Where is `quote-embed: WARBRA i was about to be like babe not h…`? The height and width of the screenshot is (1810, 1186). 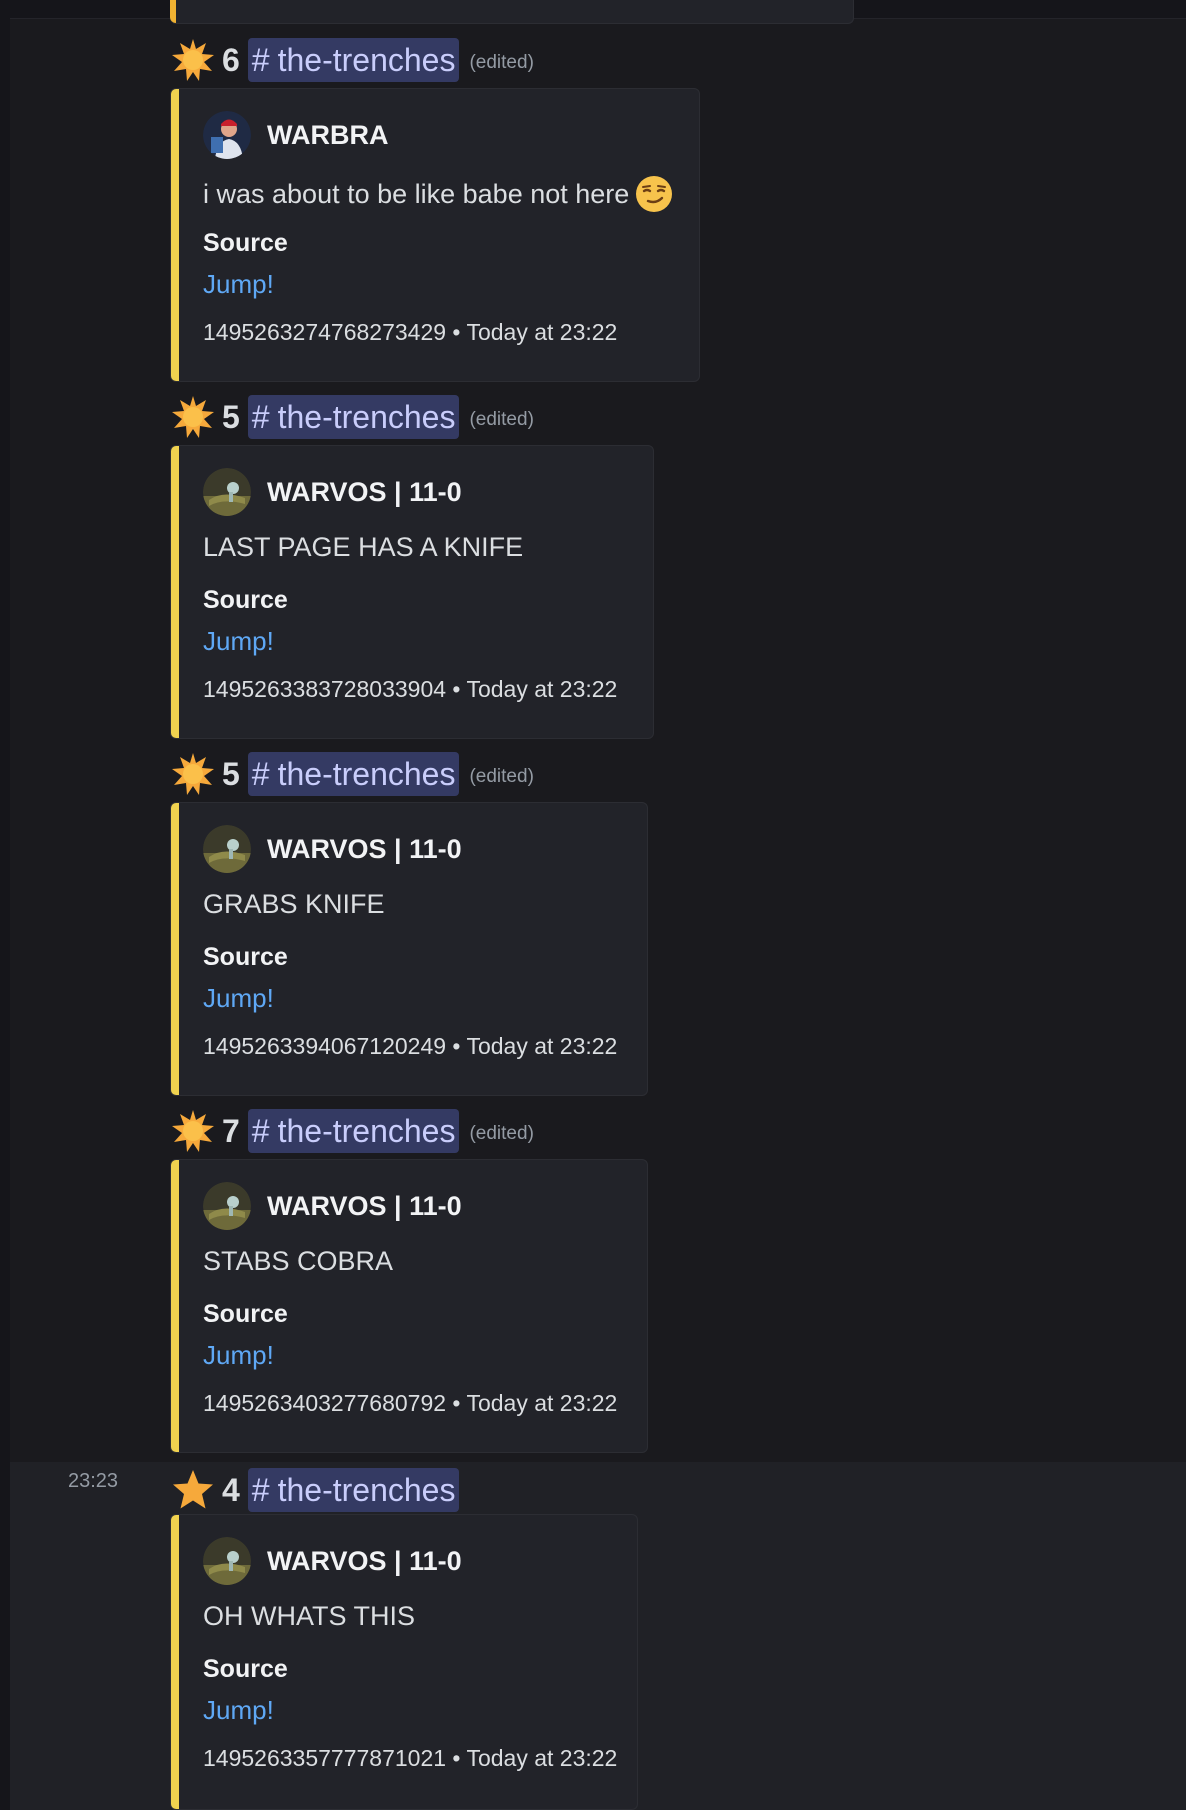
quote-embed: WARBRA i was about to be like babe not h… is located at coordinates (435, 235).